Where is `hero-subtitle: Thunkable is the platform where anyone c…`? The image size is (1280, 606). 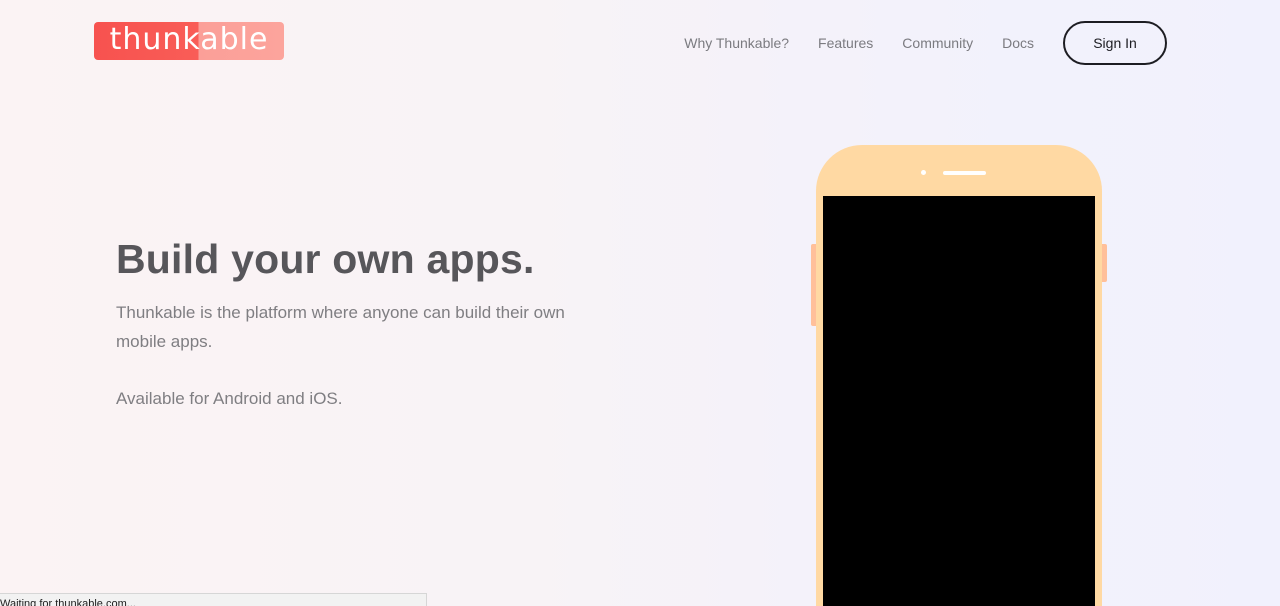 hero-subtitle: Thunkable is the platform where anyone c… is located at coordinates (340, 327).